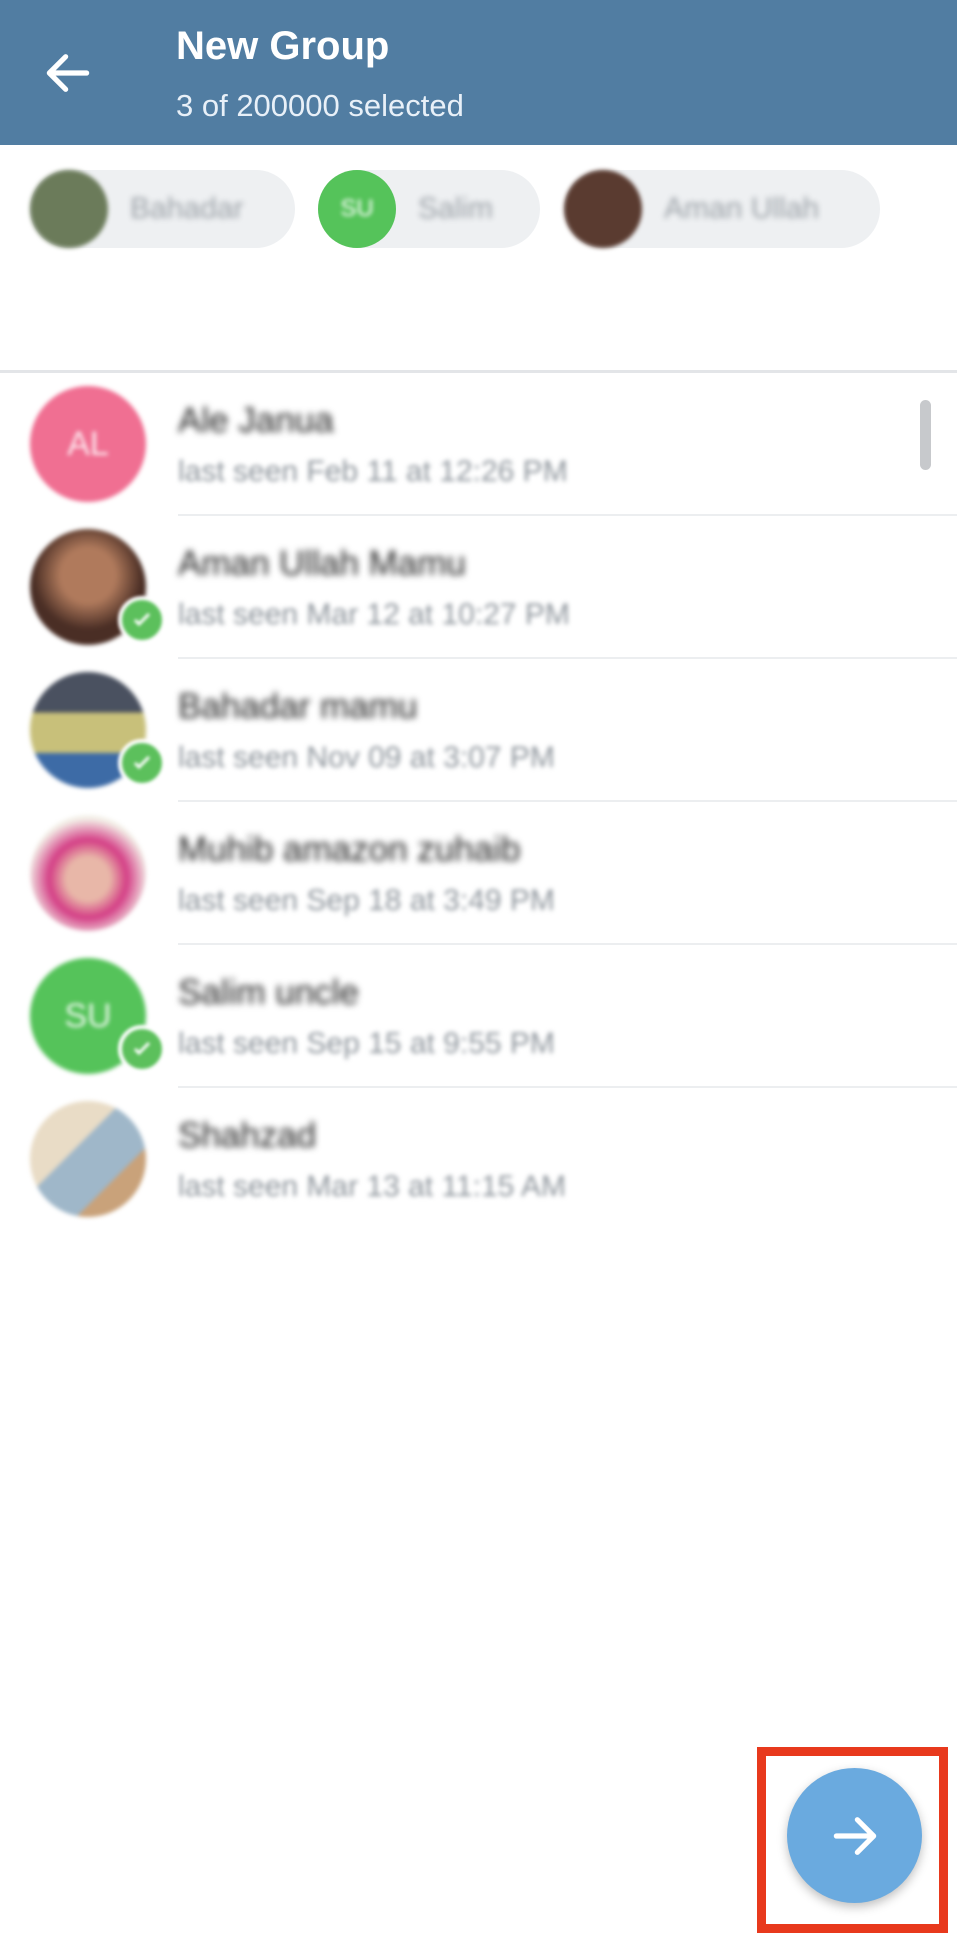 This screenshot has height=1933, width=957. I want to click on contact-name: Bahadar mamu, so click(298, 706).